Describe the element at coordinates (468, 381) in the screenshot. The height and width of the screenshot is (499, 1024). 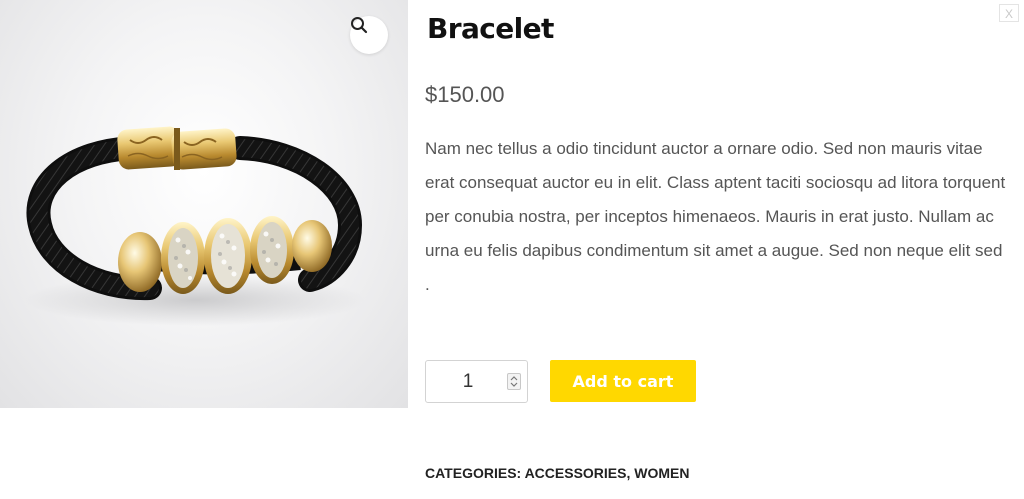
I see `quantity-value: 1` at that location.